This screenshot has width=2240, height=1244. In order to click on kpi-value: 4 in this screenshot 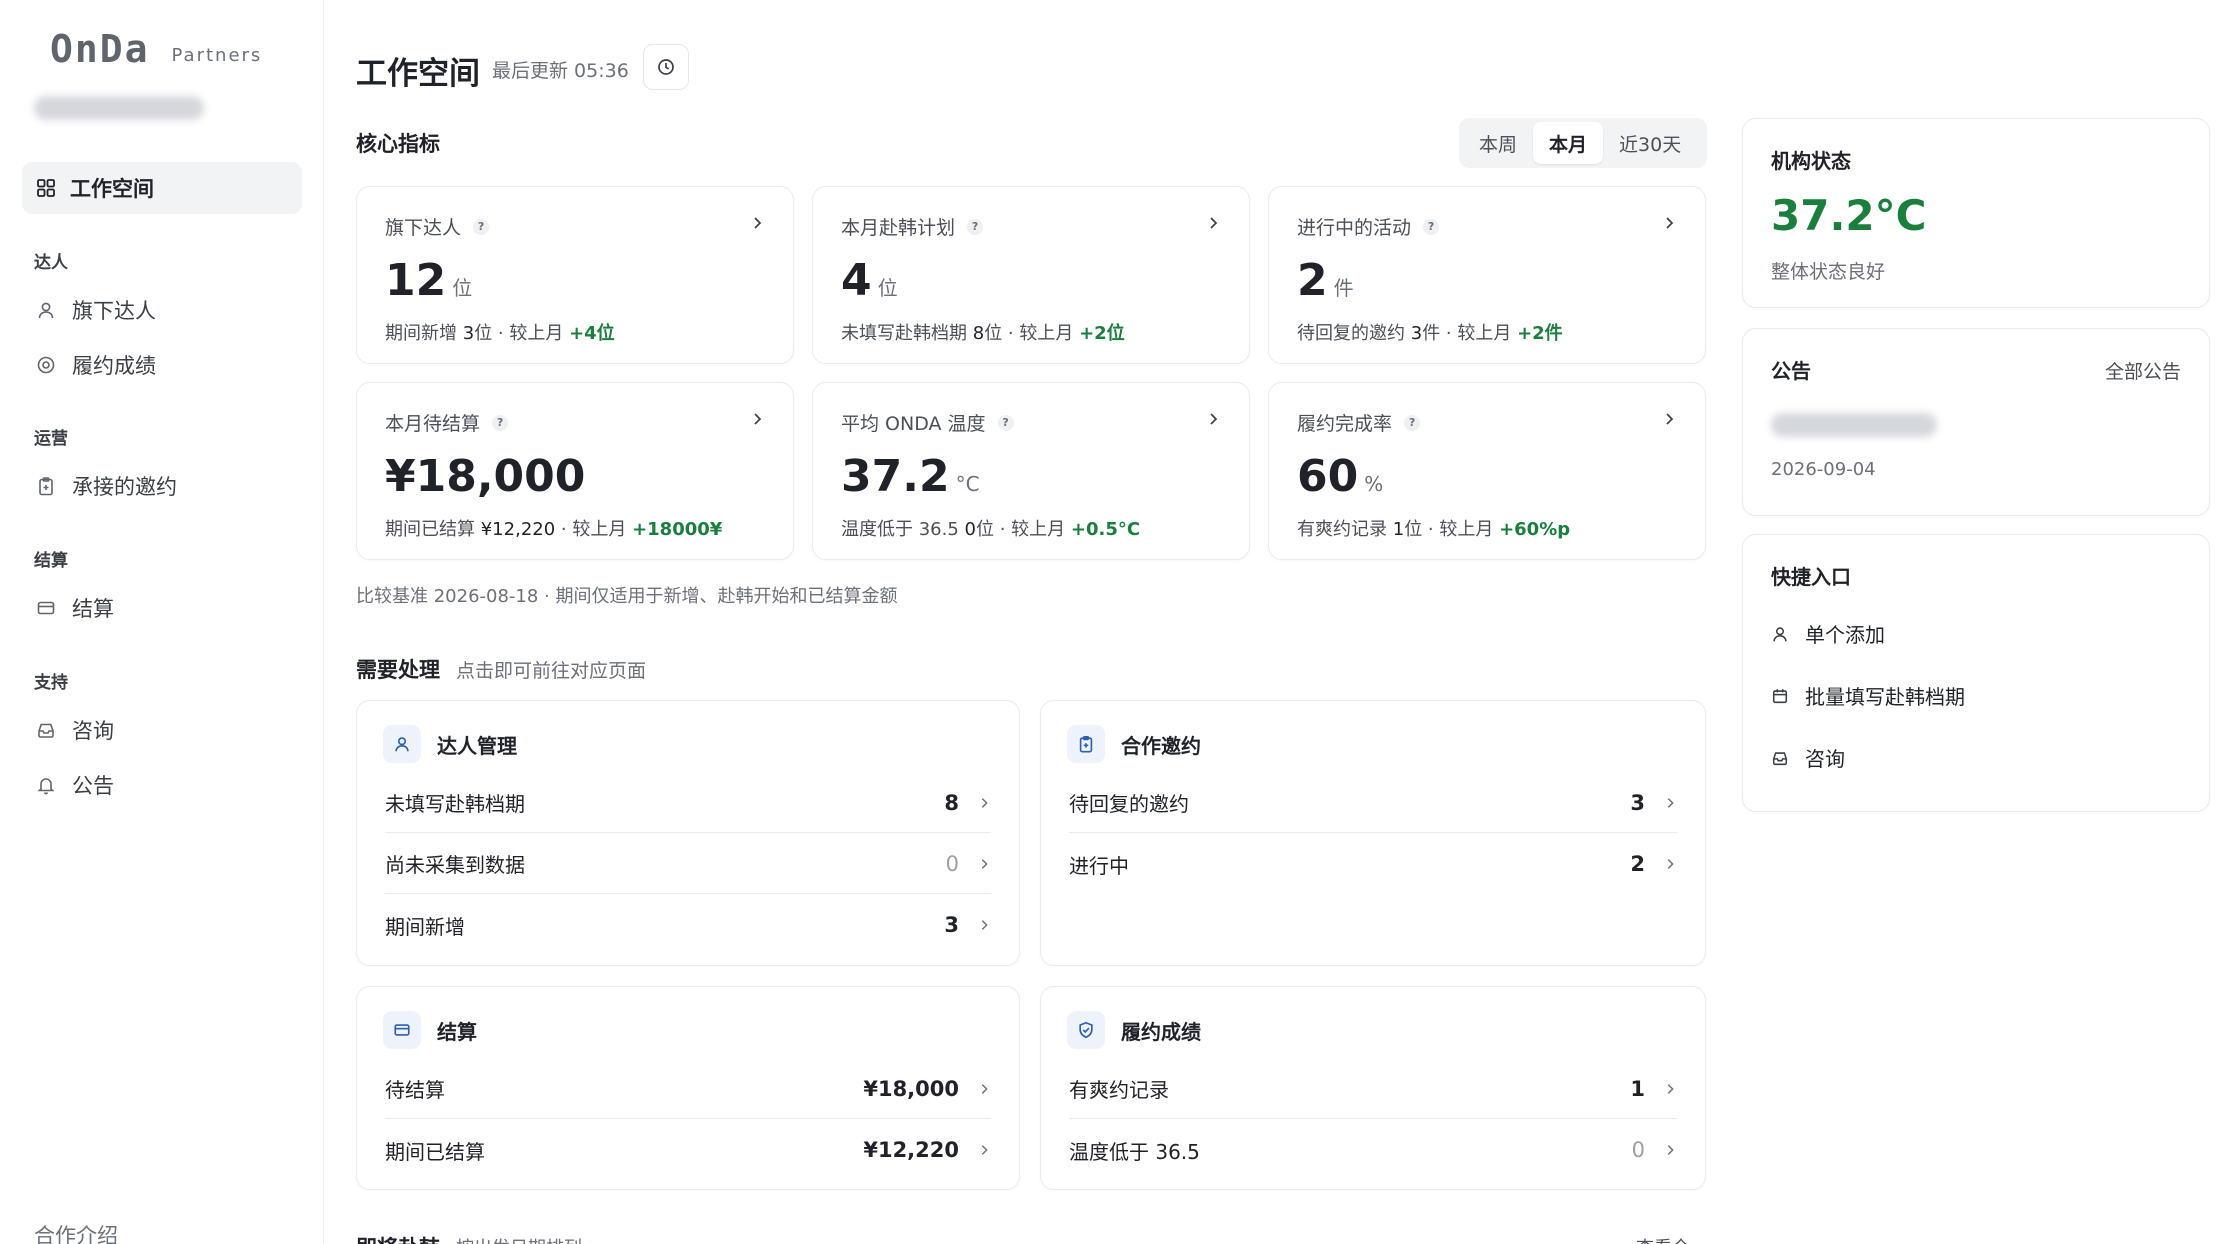, I will do `click(856, 280)`.